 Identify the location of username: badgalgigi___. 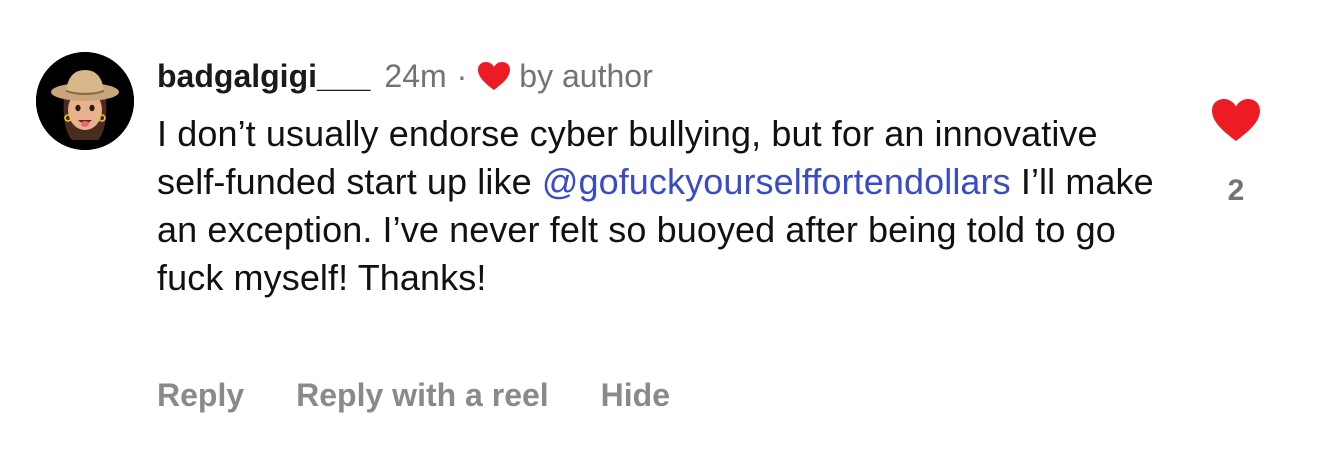
(263, 76).